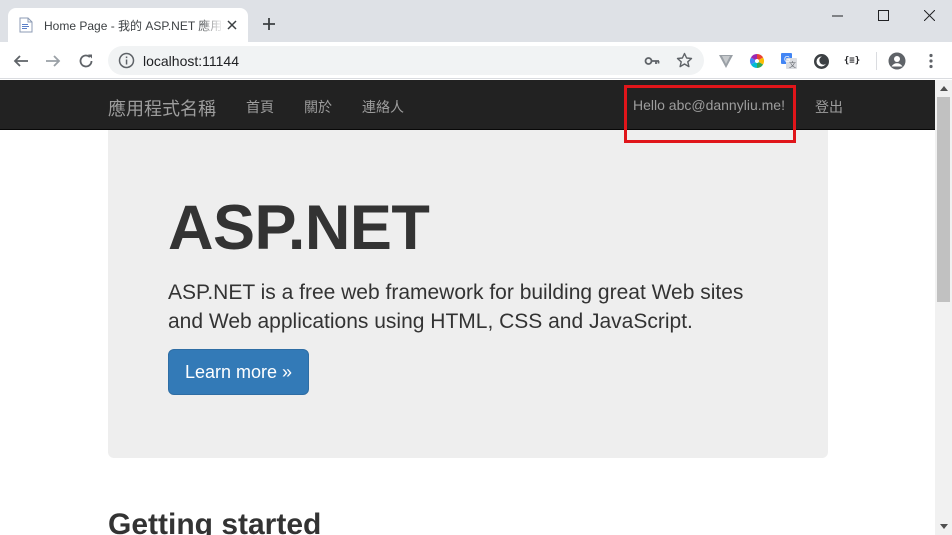 This screenshot has width=952, height=535. I want to click on nav-home-link: 首頁, so click(260, 107).